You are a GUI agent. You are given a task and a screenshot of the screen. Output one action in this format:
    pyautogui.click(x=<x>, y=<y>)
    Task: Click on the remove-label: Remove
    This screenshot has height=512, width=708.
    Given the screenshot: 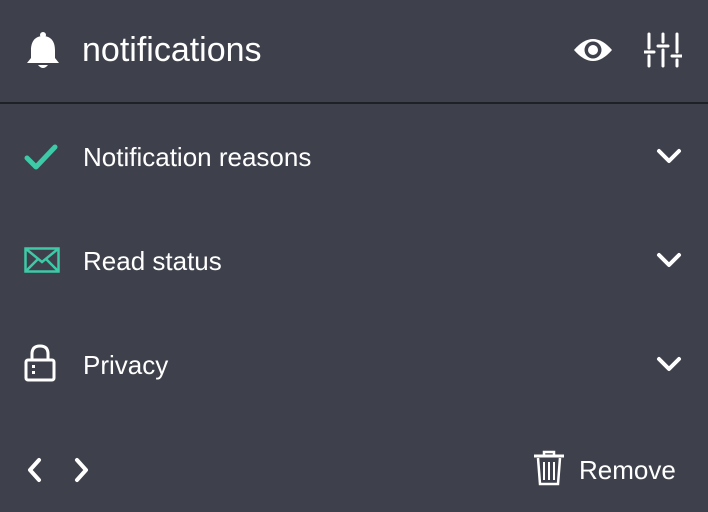 What is the action you would take?
    pyautogui.click(x=627, y=470)
    